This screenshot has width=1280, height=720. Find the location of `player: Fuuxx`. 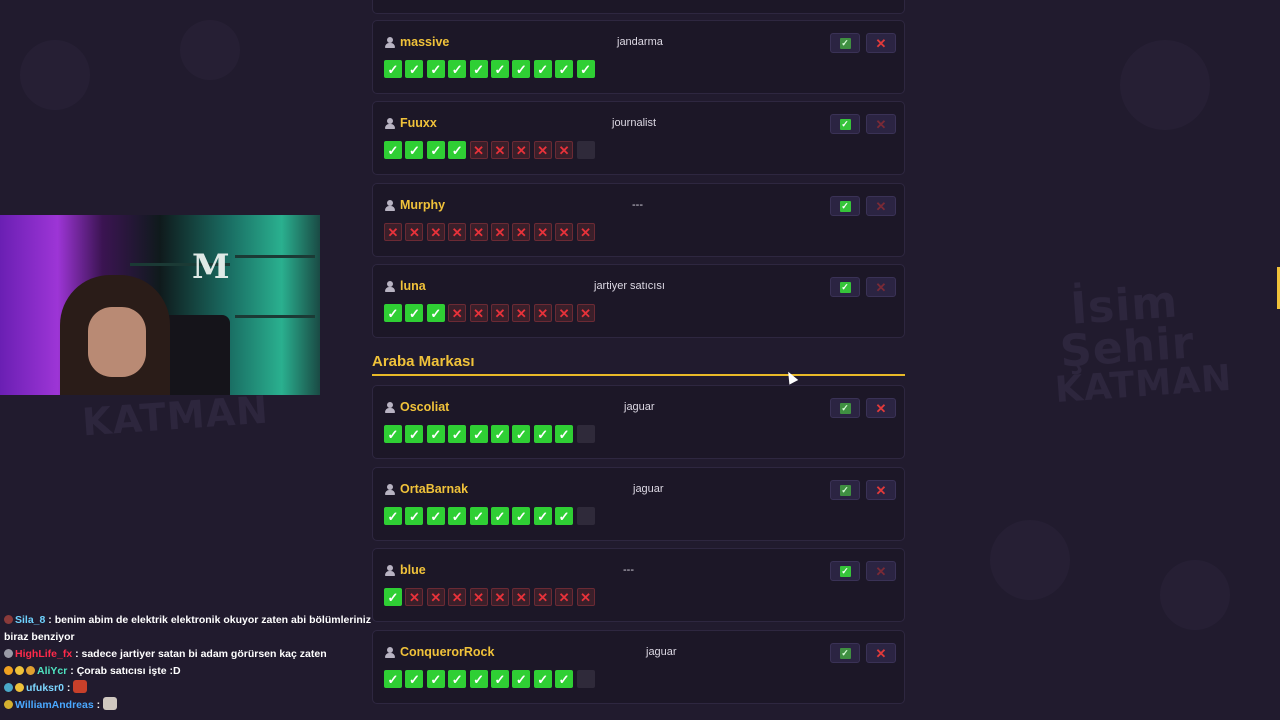

player: Fuuxx is located at coordinates (411, 123).